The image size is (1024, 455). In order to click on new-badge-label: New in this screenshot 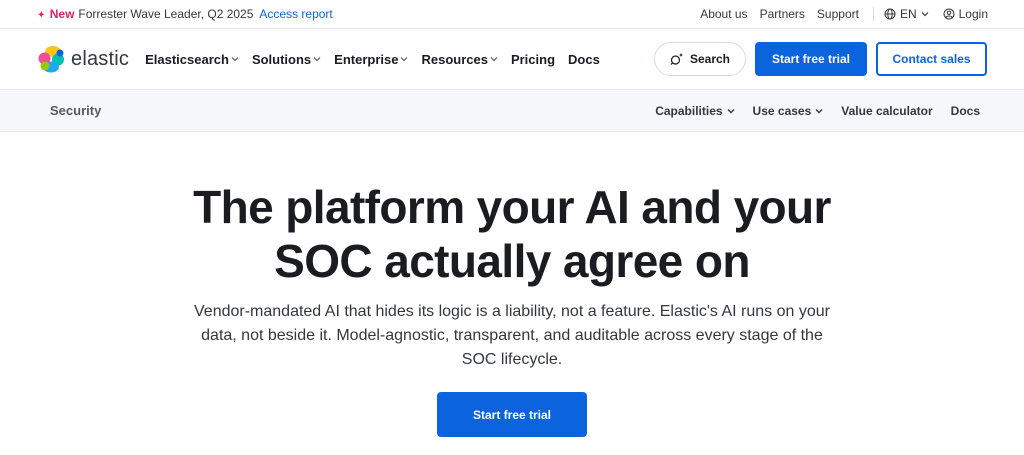, I will do `click(62, 14)`.